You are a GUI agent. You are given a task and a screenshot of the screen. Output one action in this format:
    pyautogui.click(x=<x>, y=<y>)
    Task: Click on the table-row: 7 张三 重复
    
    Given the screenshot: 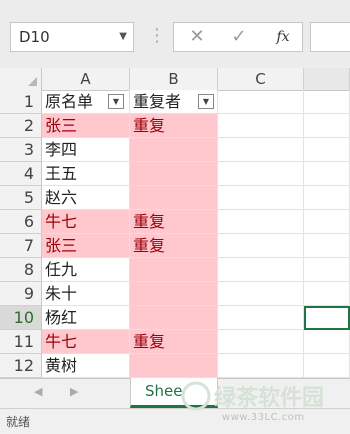 What is the action you would take?
    pyautogui.click(x=175, y=246)
    